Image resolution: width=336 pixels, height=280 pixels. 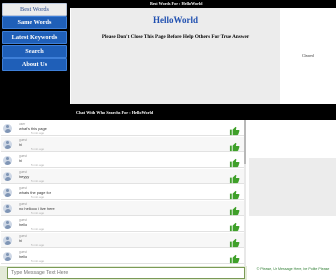 What do you see at coordinates (245, 142) in the screenshot?
I see `scroll-thumb` at bounding box center [245, 142].